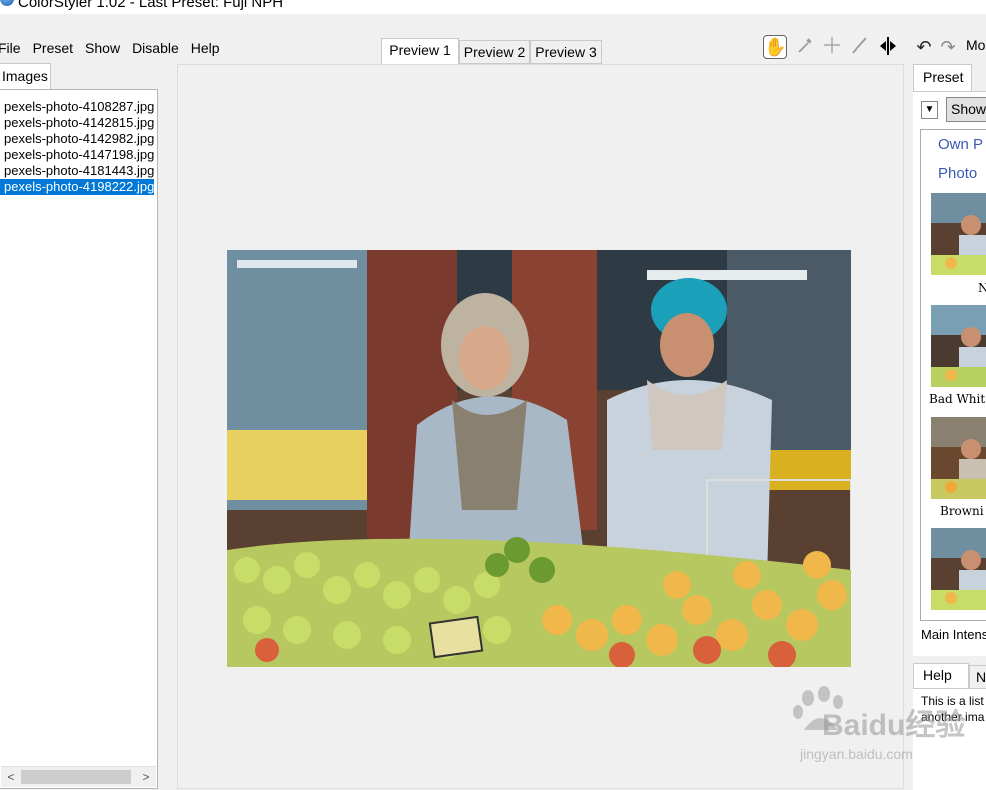 The height and width of the screenshot is (790, 986). Describe the element at coordinates (103, 48) in the screenshot. I see `menu-show: Show` at that location.